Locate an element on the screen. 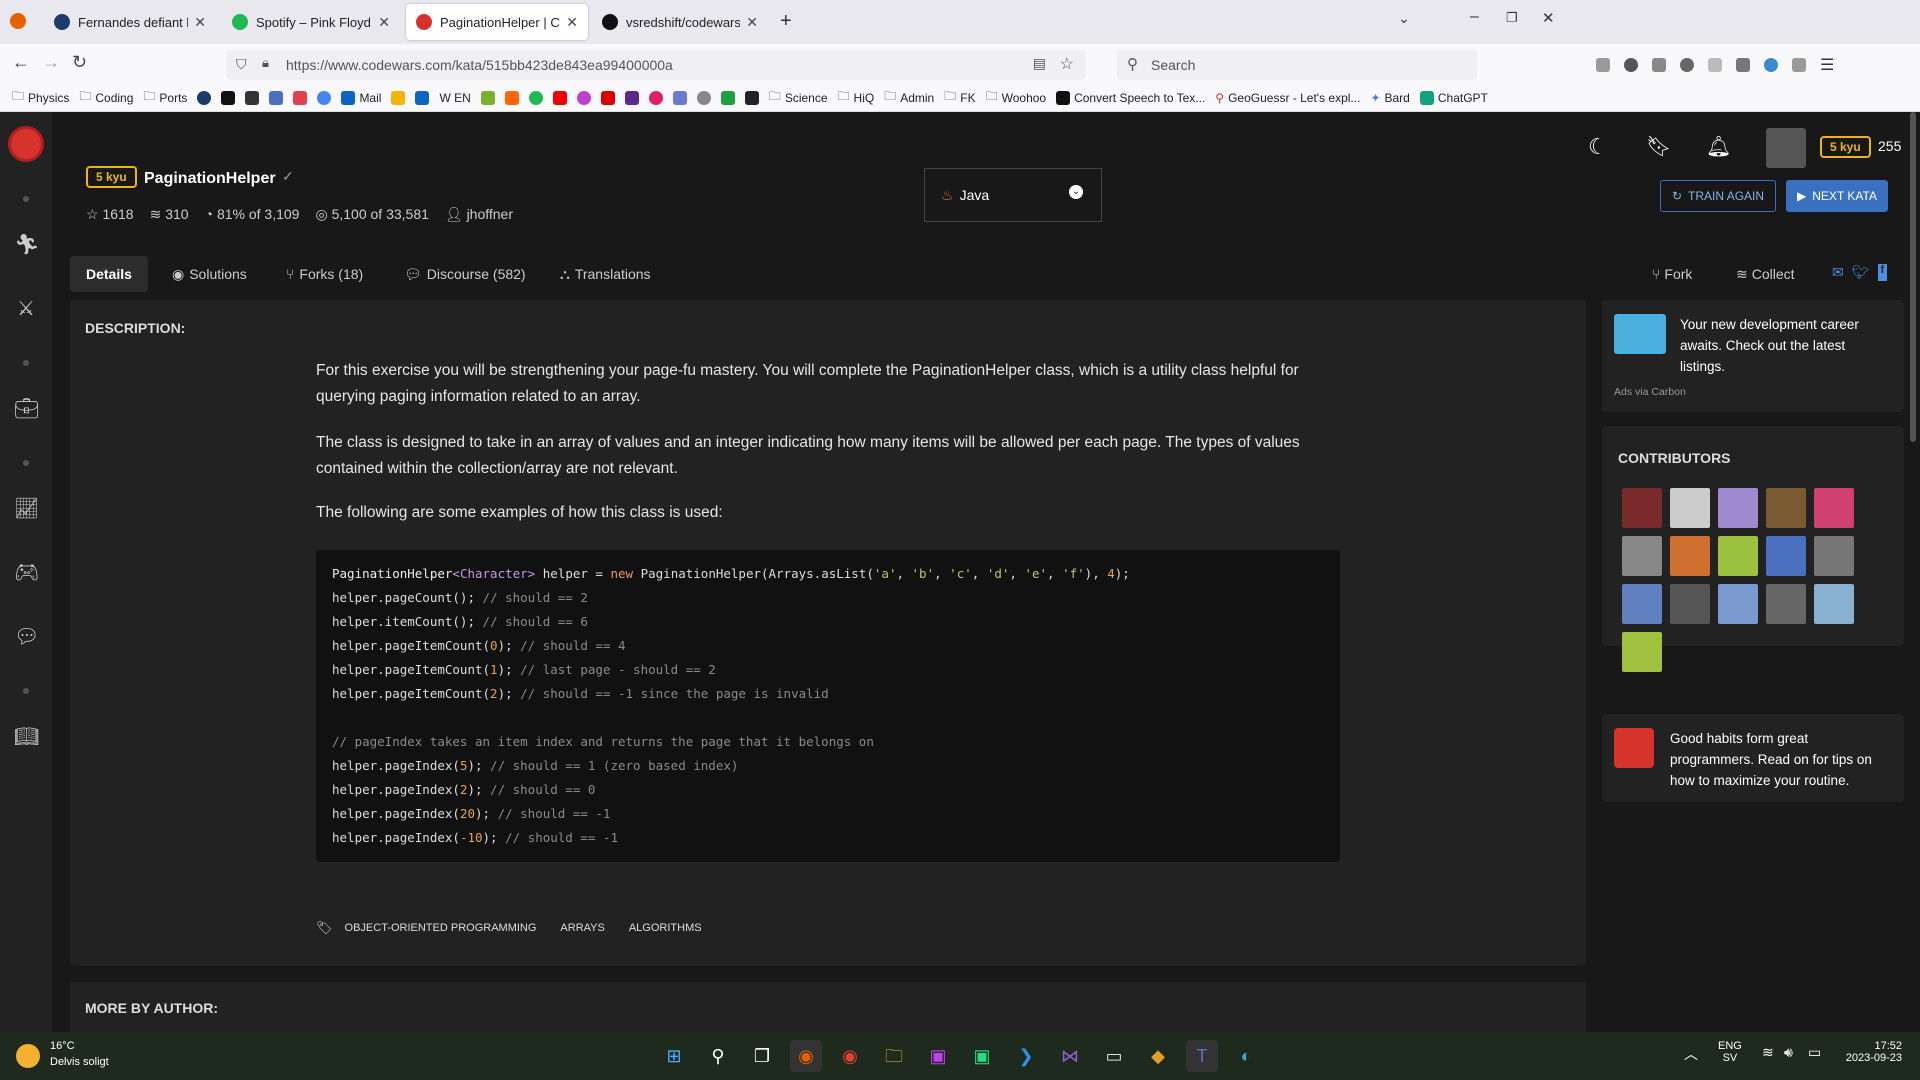 The image size is (1920, 1080). bookmark-folder-fk: 🗀 FK is located at coordinates (959, 97).